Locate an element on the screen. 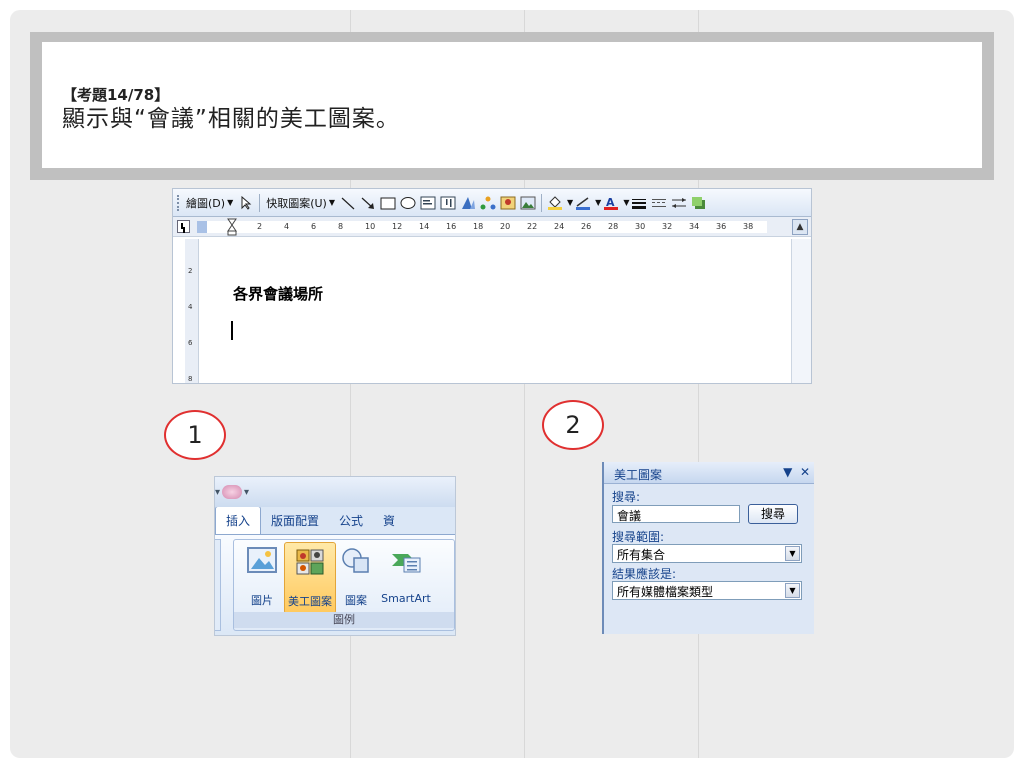 This screenshot has width=1024, height=768. vruler-tick: 2 is located at coordinates (190, 271).